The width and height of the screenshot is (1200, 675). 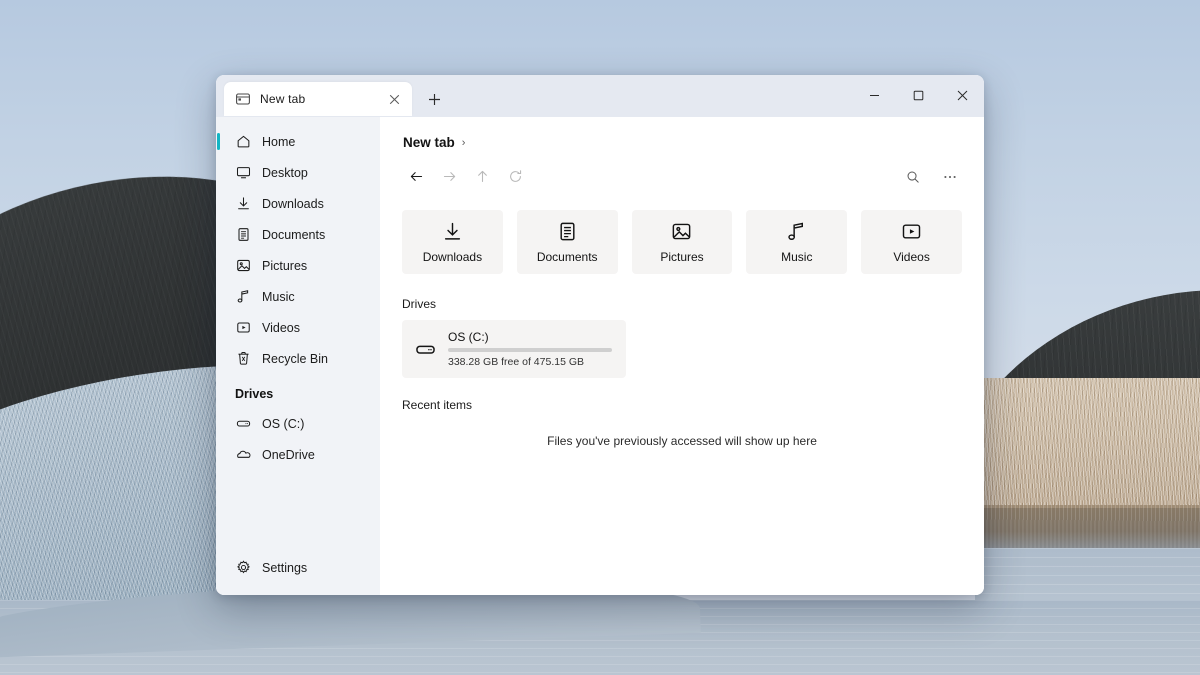 What do you see at coordinates (682, 133) in the screenshot?
I see `breadcrumb: New tab ›` at bounding box center [682, 133].